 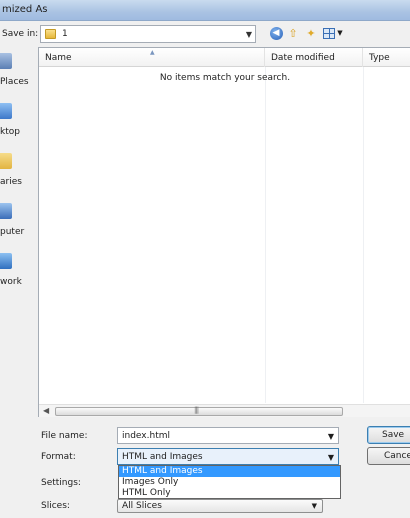 I want to click on title-bar: mized As, so click(x=205, y=10).